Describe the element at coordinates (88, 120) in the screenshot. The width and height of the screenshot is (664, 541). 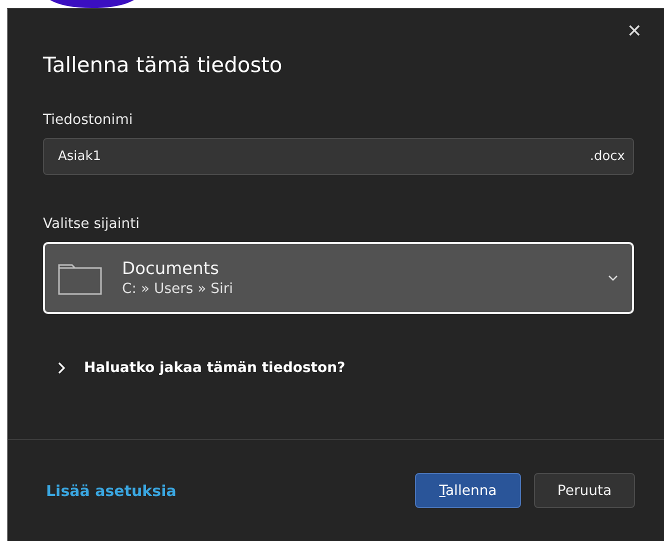
I see `field-label: Tiedostonimi` at that location.